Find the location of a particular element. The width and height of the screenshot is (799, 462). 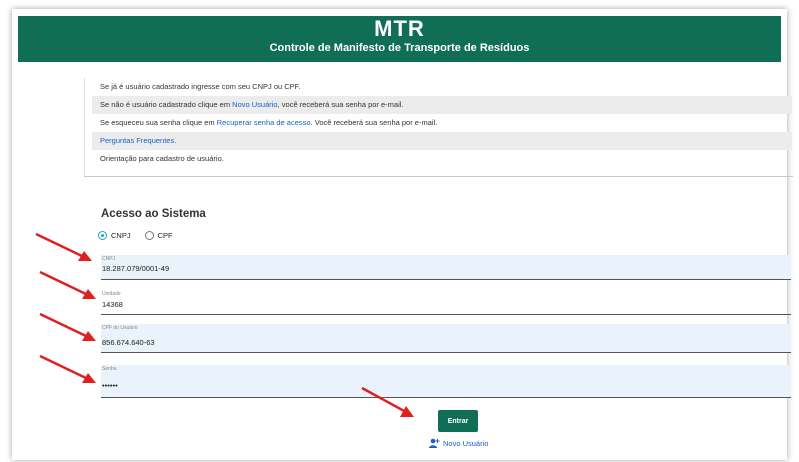

info-line-3-pre: Se esqueceu sua senha clique em is located at coordinates (158, 122).